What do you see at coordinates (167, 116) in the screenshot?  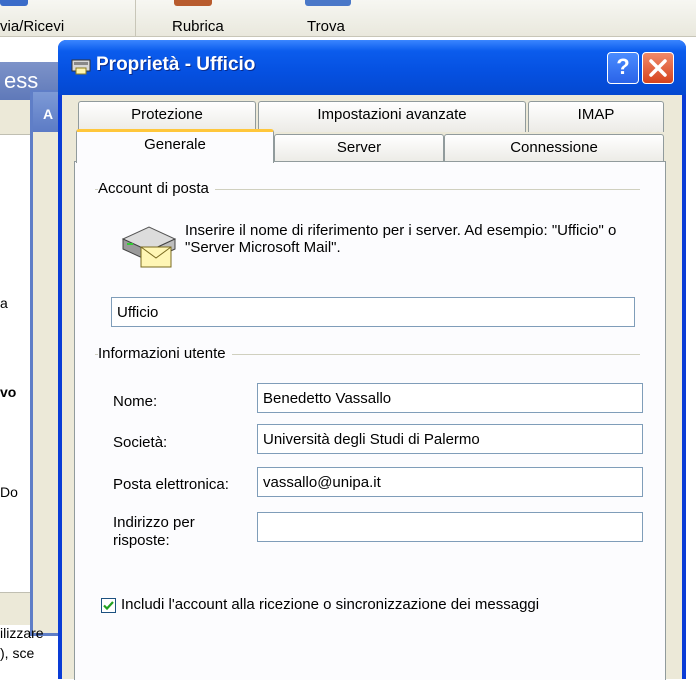 I see `tab-protezione: Protezione` at bounding box center [167, 116].